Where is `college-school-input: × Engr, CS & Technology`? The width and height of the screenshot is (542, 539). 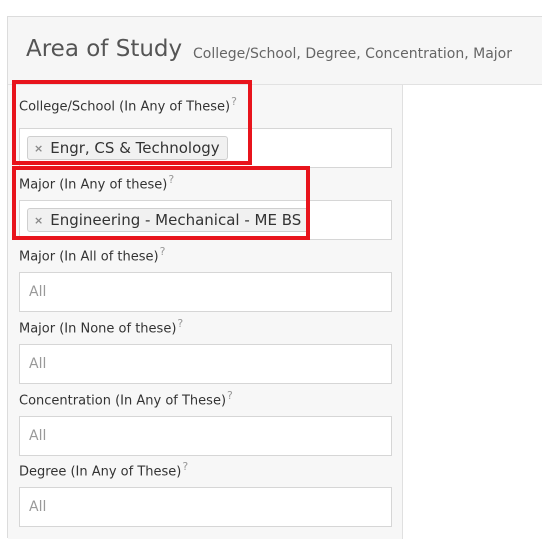
college-school-input: × Engr, CS & Technology is located at coordinates (205, 148).